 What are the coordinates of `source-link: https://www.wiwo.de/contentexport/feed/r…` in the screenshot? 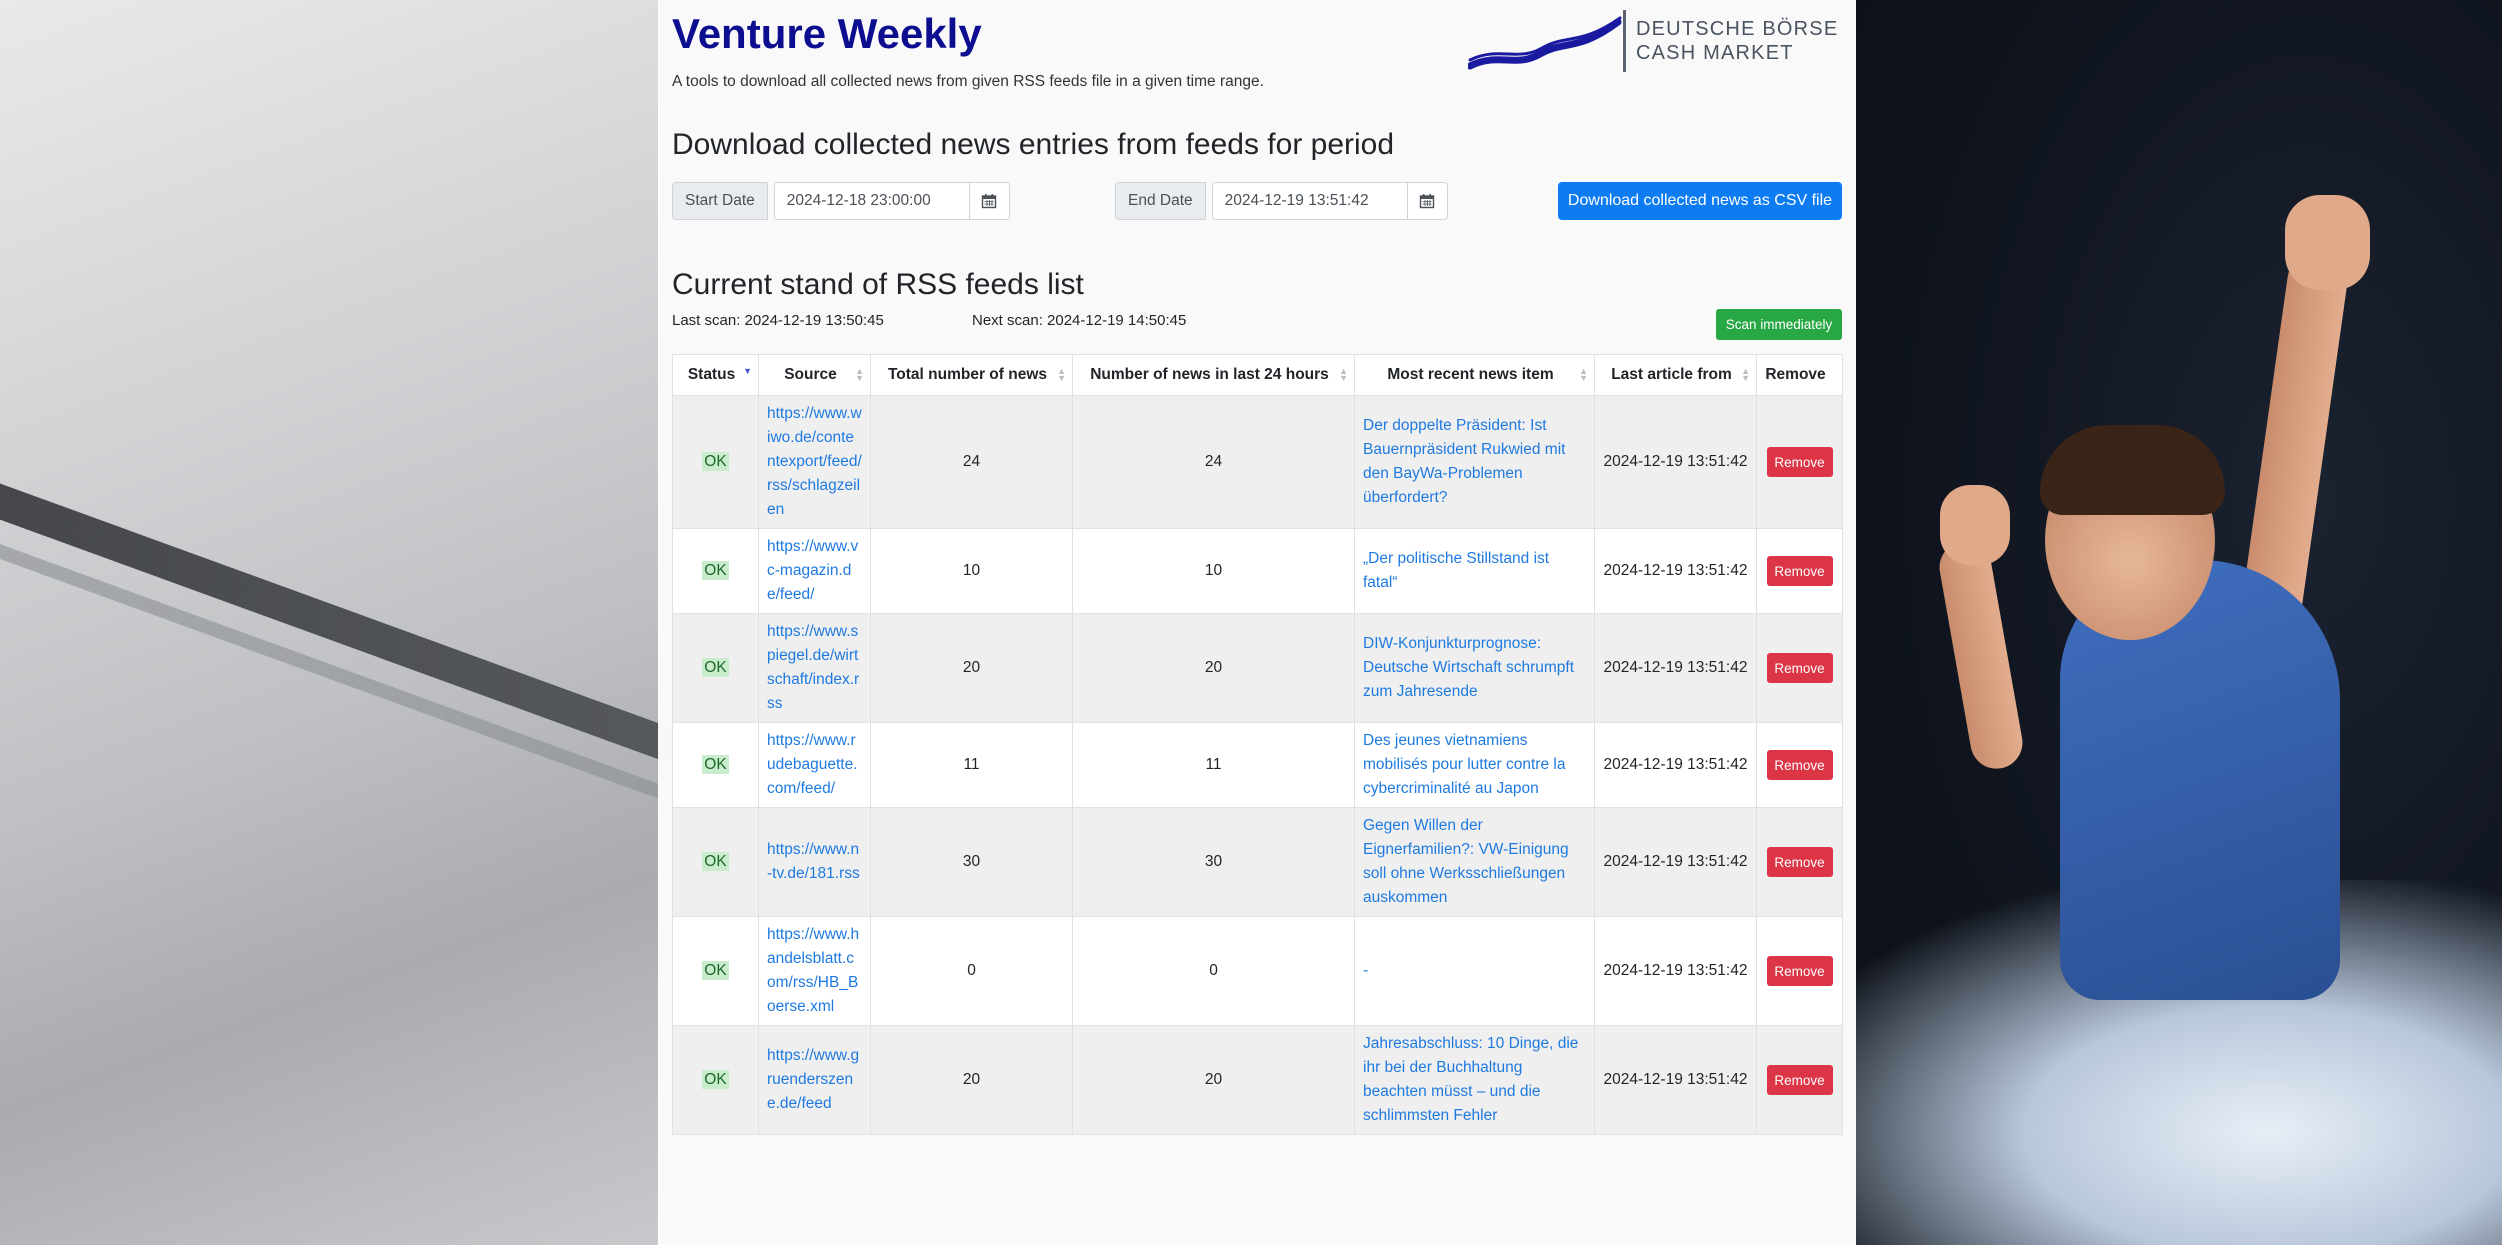 It's located at (814, 461).